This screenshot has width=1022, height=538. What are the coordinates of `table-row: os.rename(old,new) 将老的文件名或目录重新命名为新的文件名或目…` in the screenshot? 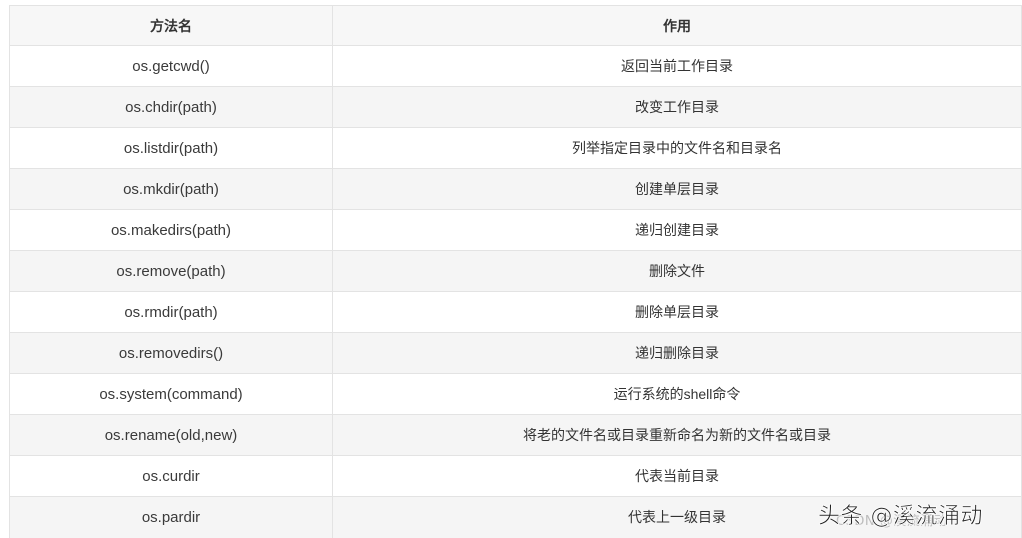 It's located at (515, 435).